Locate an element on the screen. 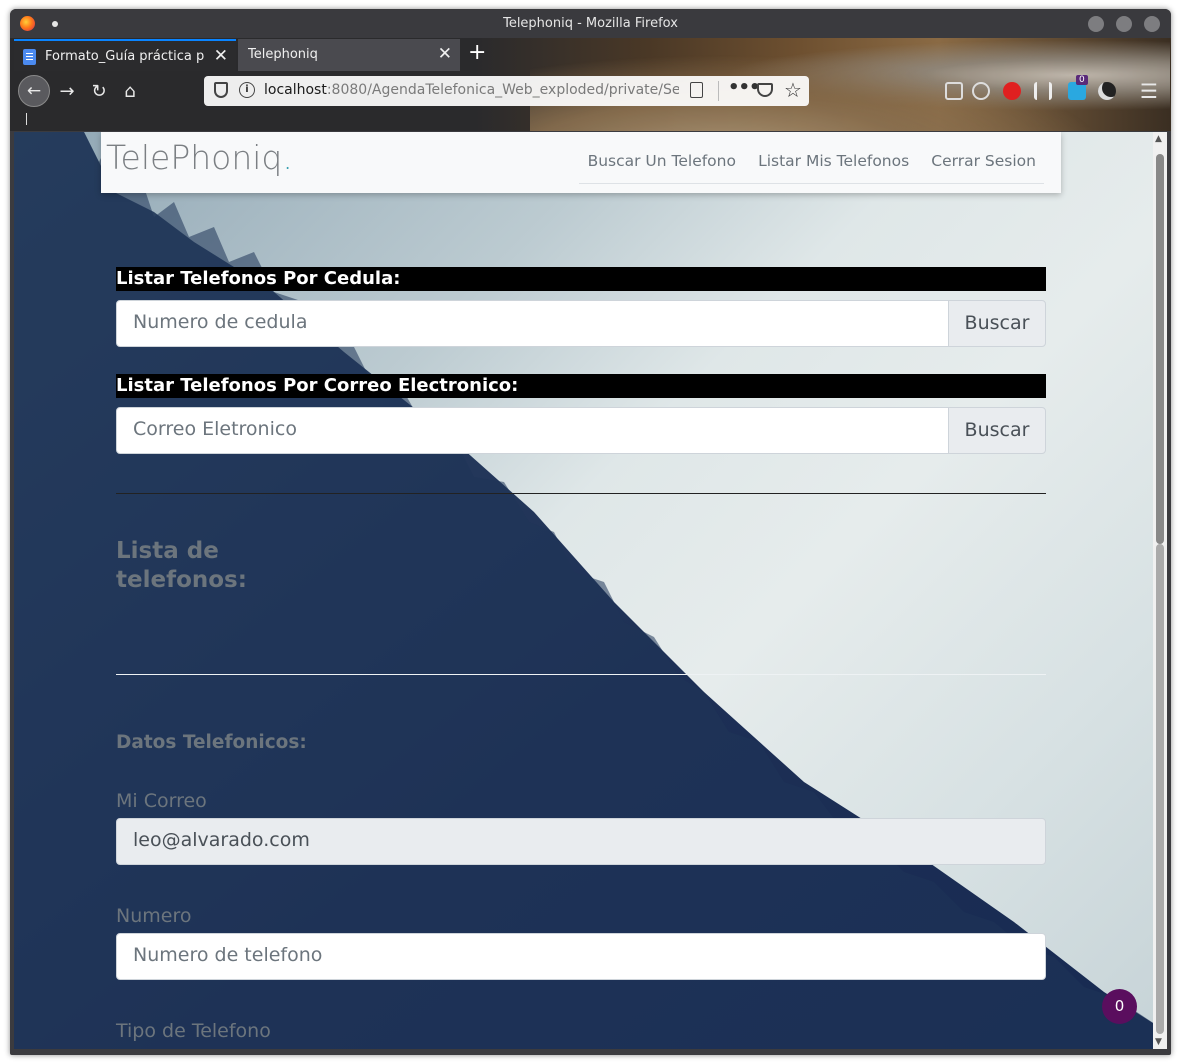 This screenshot has height=1064, width=1181. numero-label: Numero is located at coordinates (154, 916).